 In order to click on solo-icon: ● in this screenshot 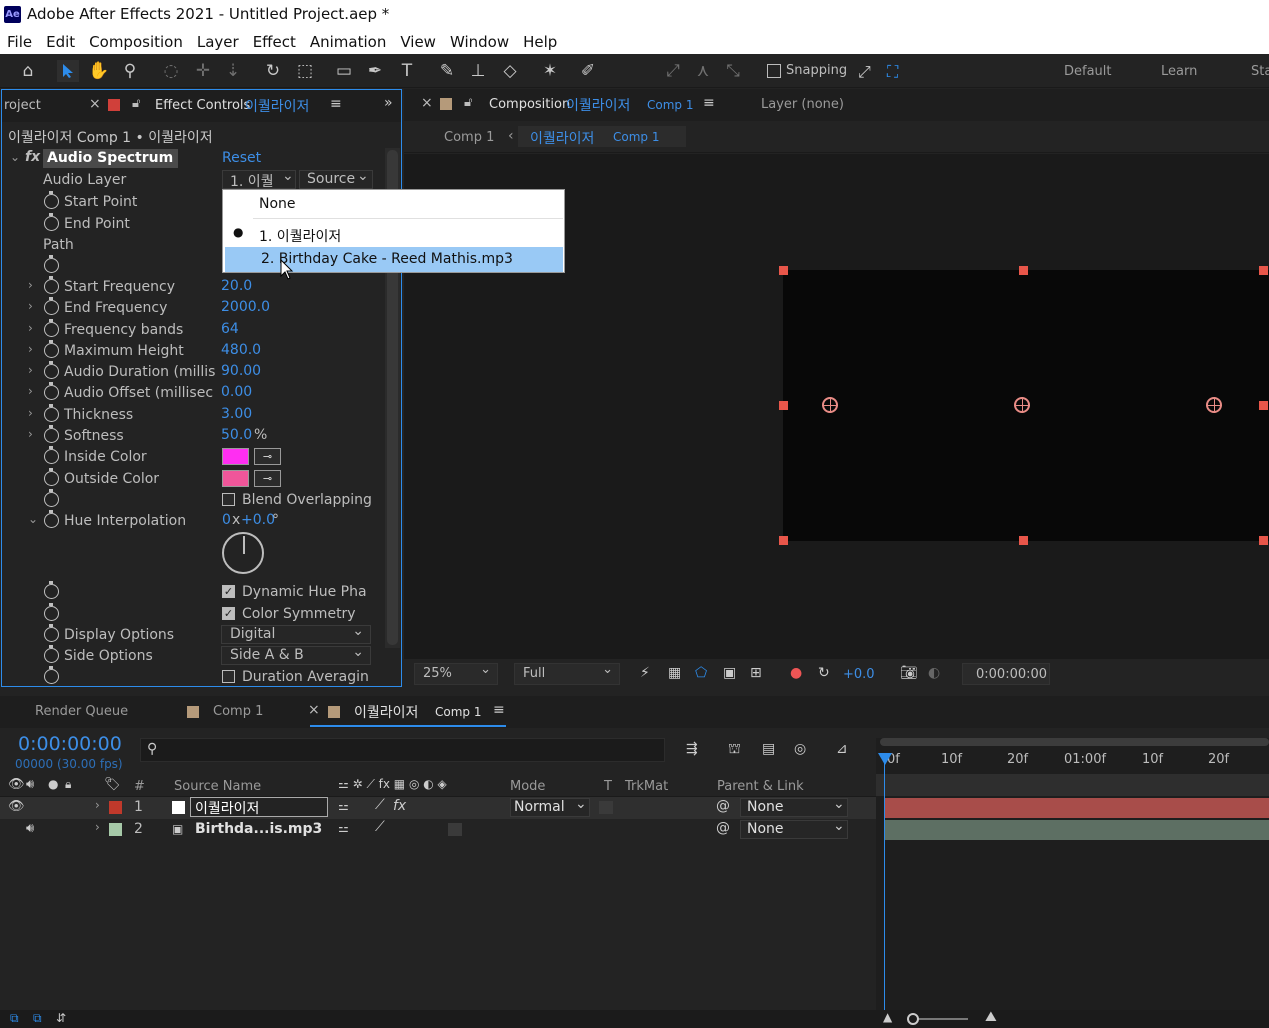, I will do `click(53, 784)`.